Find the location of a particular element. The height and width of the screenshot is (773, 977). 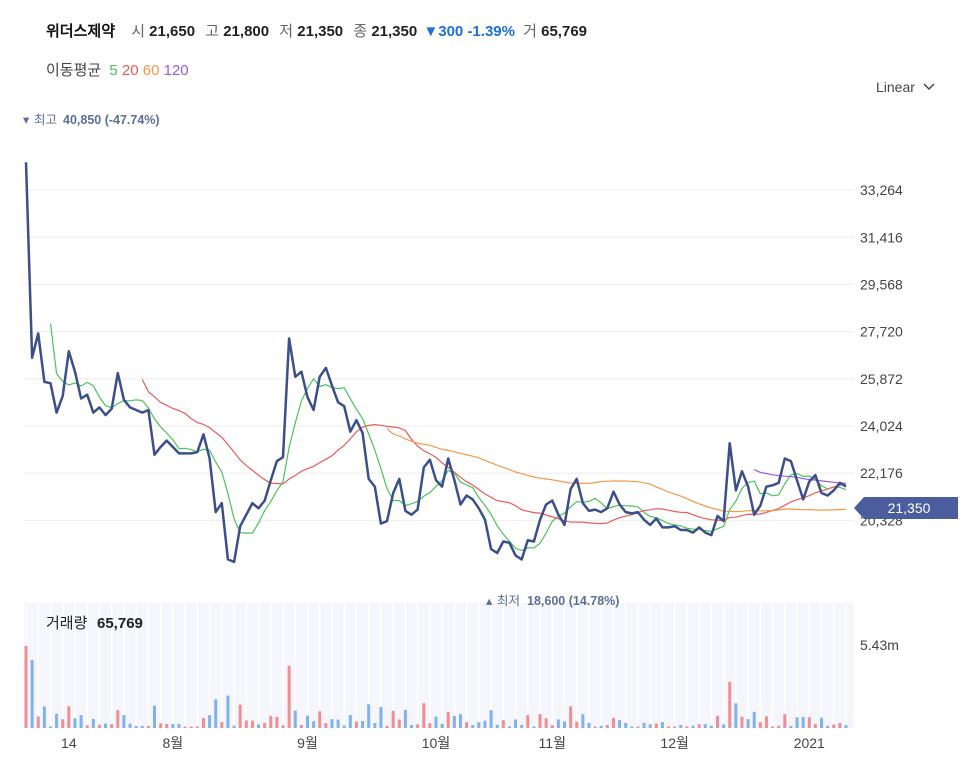

low-annotation-label: 최저 is located at coordinates (508, 601).